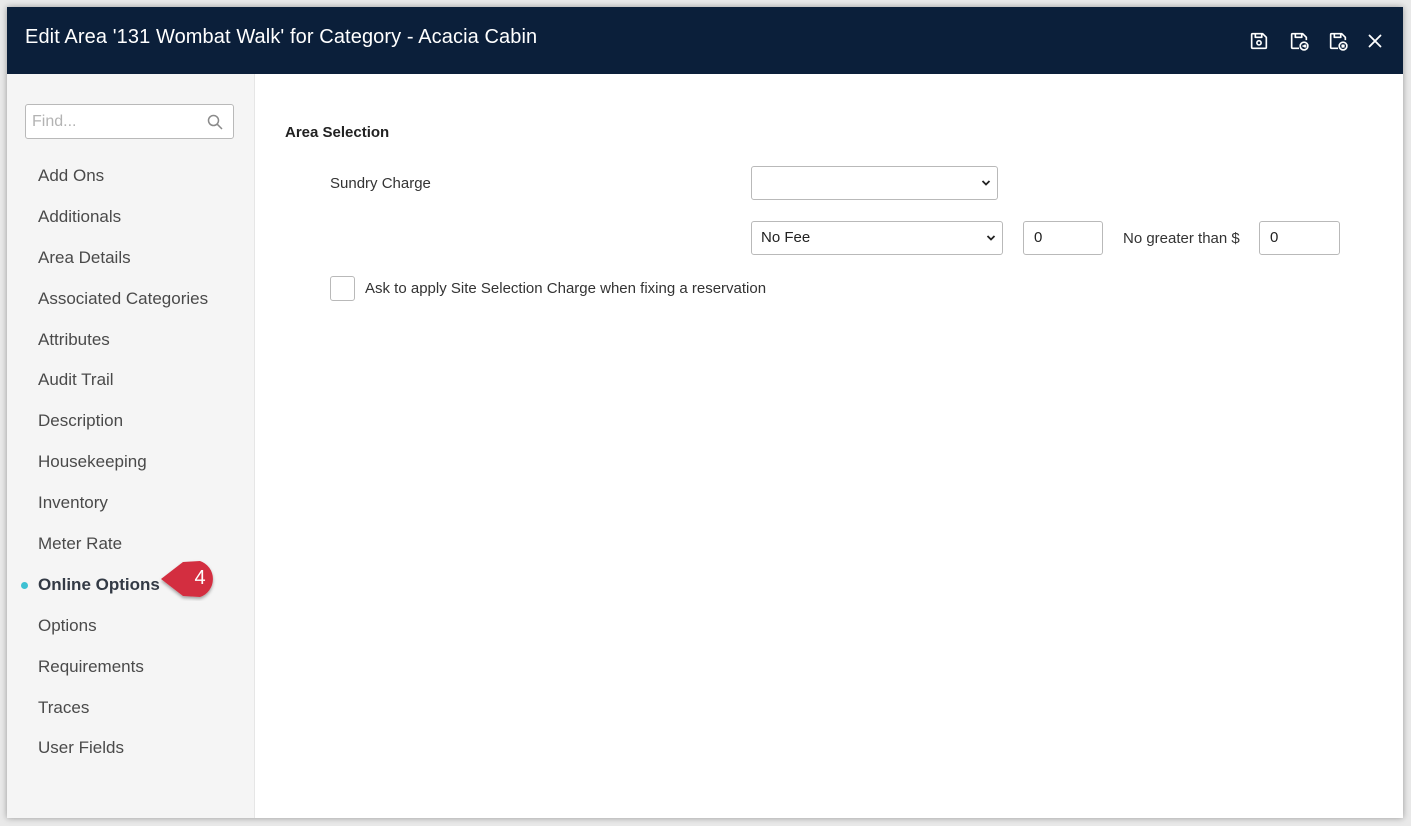 This screenshot has height=826, width=1411. What do you see at coordinates (200, 578) in the screenshot?
I see `callout-number: 4` at bounding box center [200, 578].